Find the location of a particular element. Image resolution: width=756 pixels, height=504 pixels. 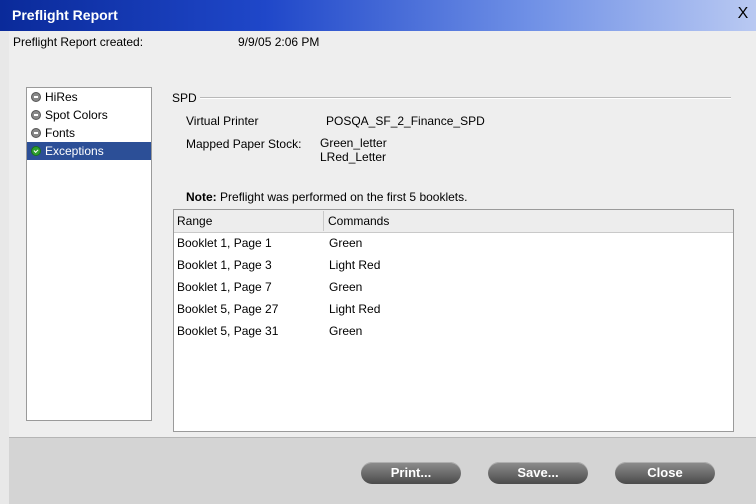

category-item-exceptions: Exceptions is located at coordinates (89, 151).